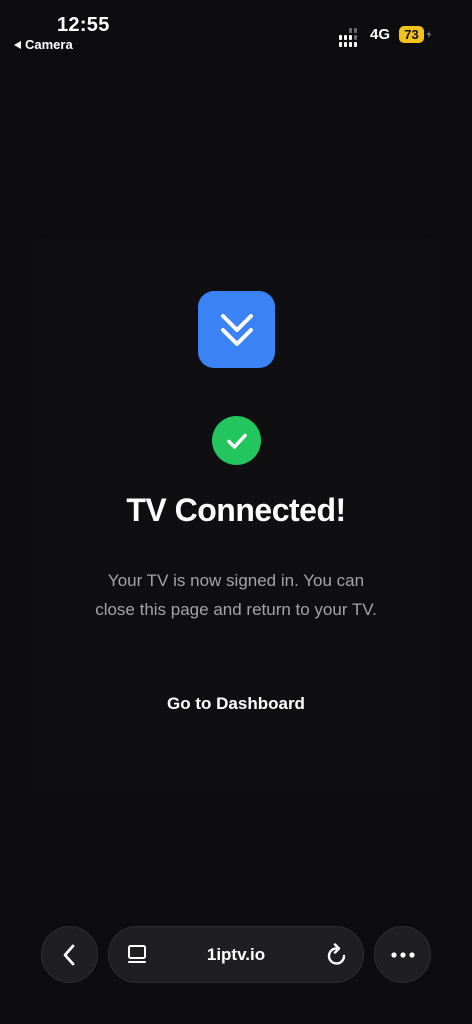  I want to click on checkmark-icon, so click(236, 441).